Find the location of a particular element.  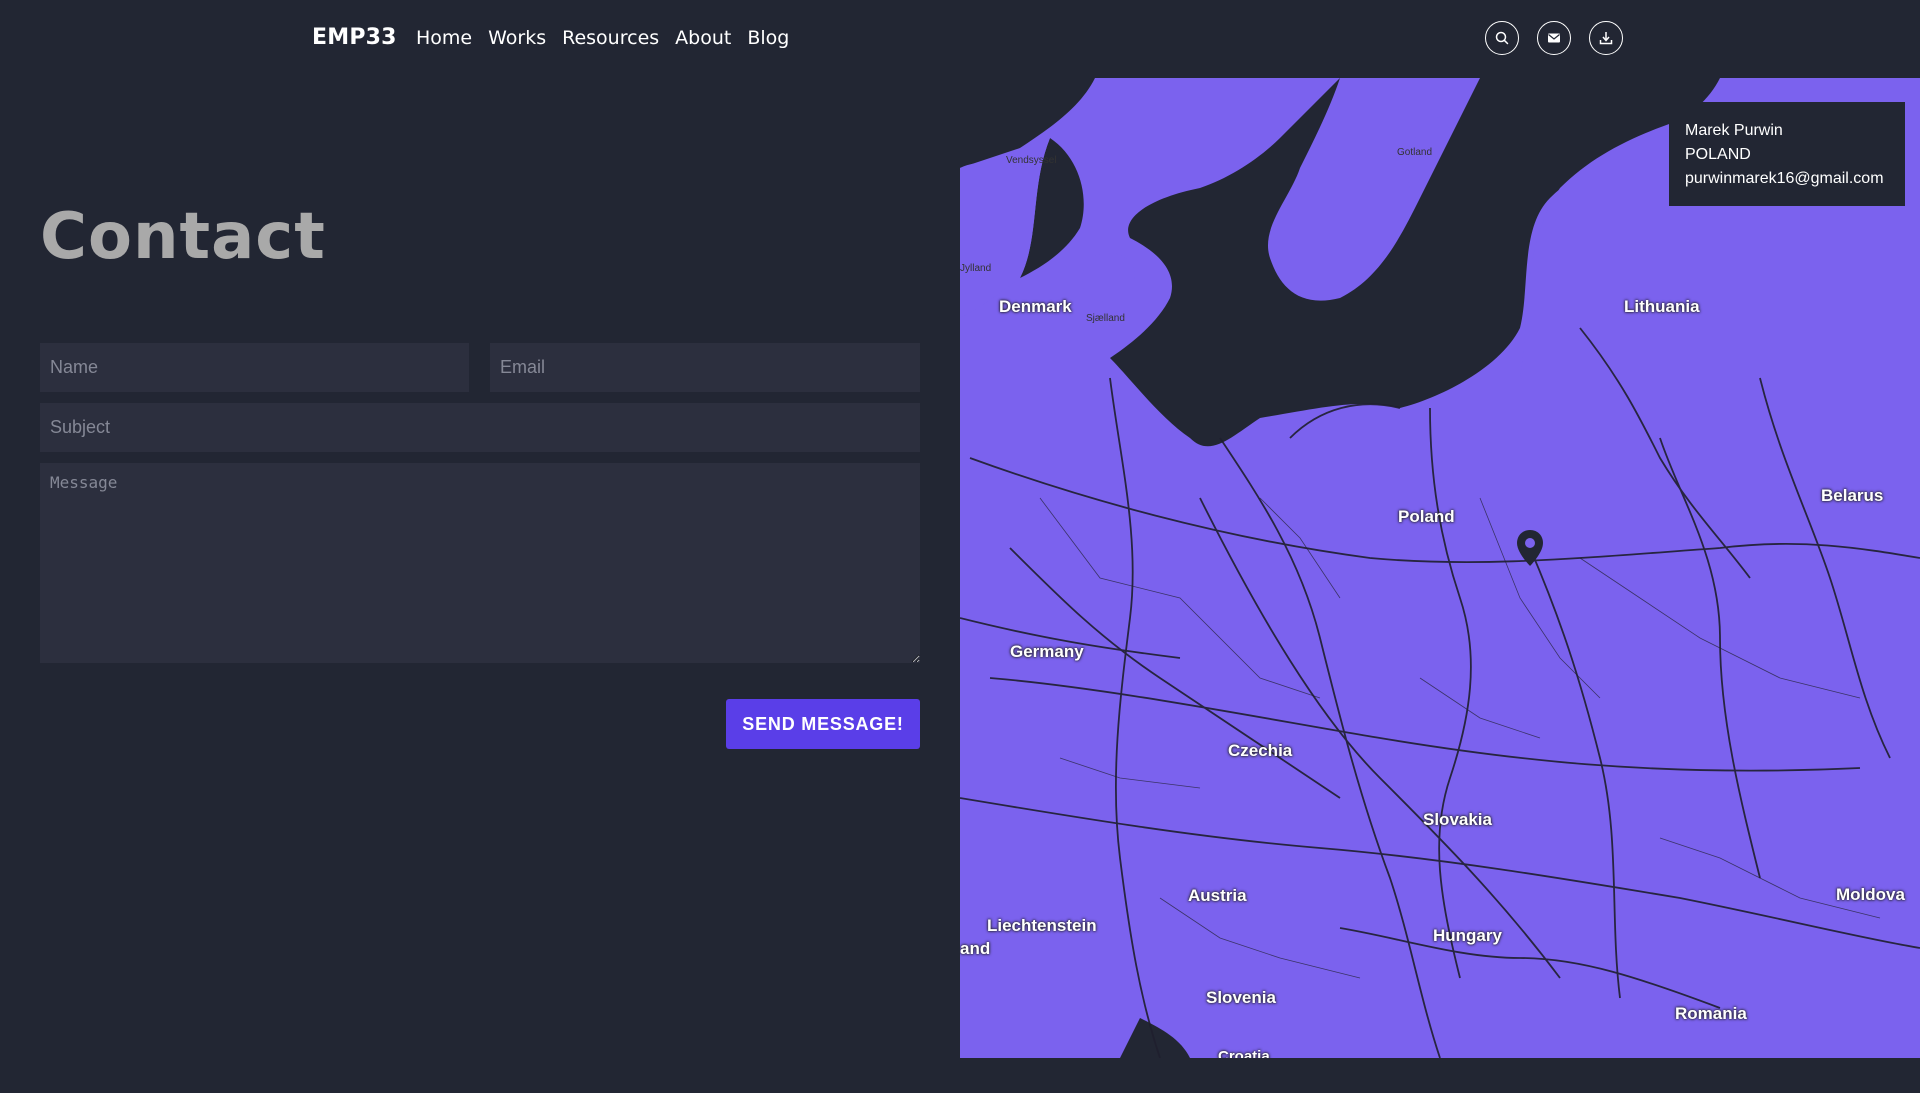

map-label-poland: Poland is located at coordinates (1426, 516).